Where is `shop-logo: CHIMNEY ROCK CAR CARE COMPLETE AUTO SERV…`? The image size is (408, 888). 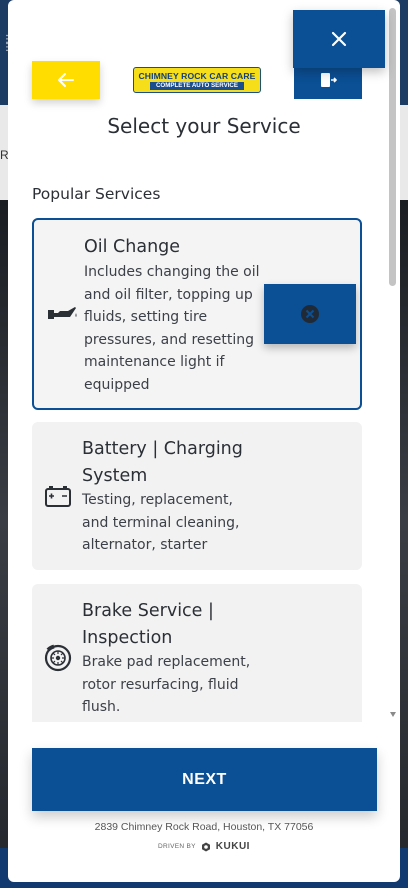
shop-logo: CHIMNEY ROCK CAR CARE COMPLETE AUTO SERV… is located at coordinates (197, 80).